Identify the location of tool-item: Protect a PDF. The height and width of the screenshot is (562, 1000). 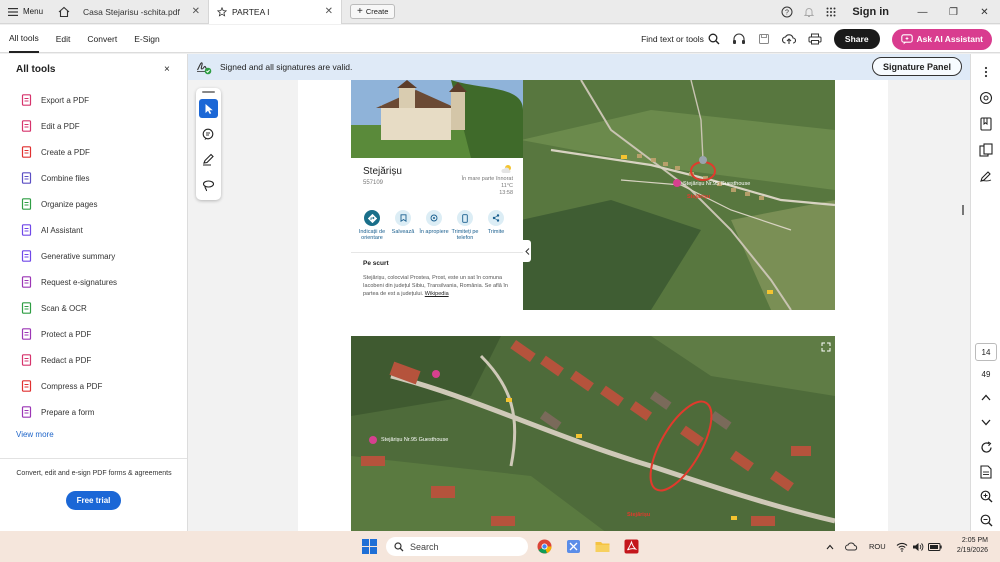
(56, 334).